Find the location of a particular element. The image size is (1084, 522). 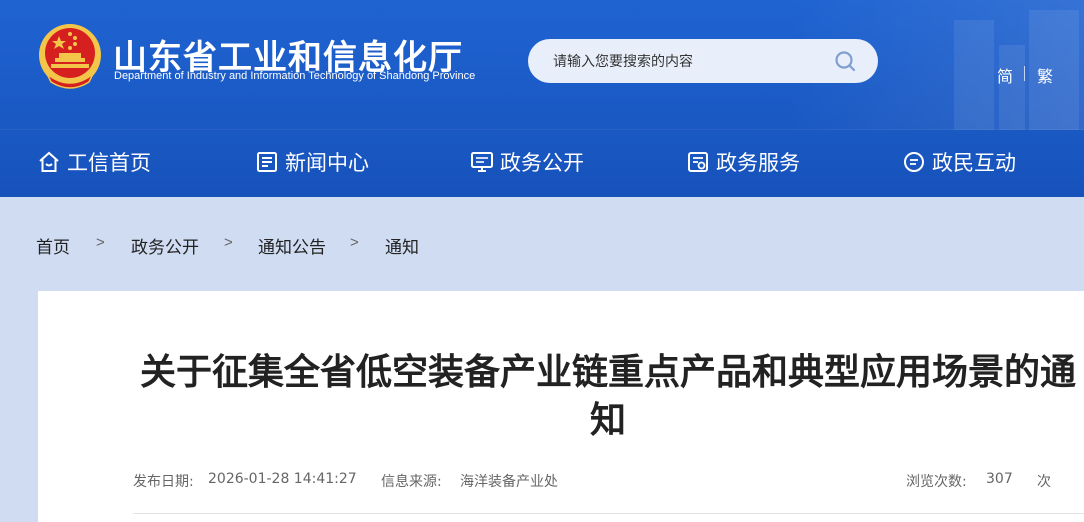

breadcrumb-public-affairs: 政务公开 is located at coordinates (165, 245).